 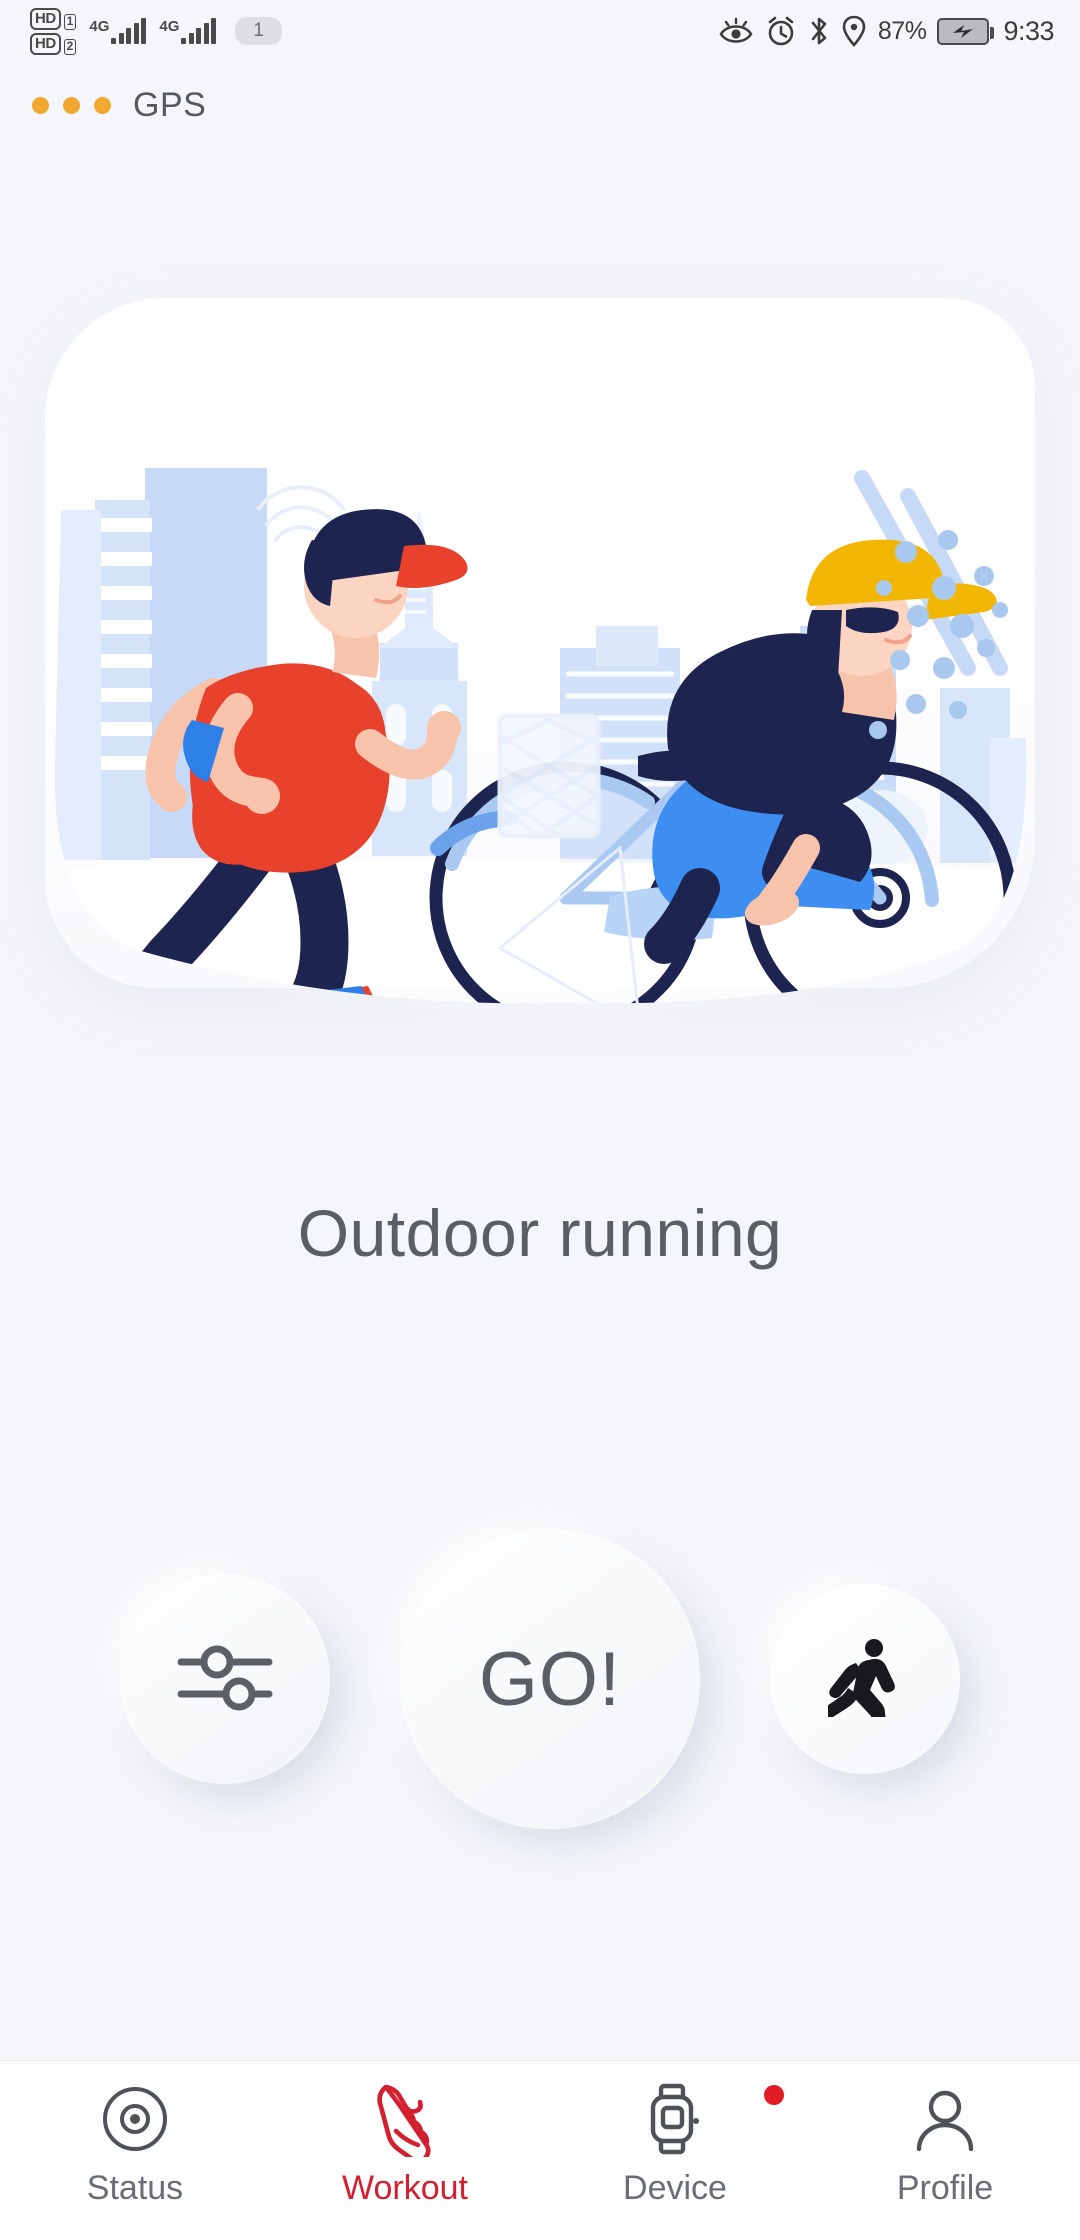 What do you see at coordinates (945, 2119) in the screenshot?
I see `person-icon` at bounding box center [945, 2119].